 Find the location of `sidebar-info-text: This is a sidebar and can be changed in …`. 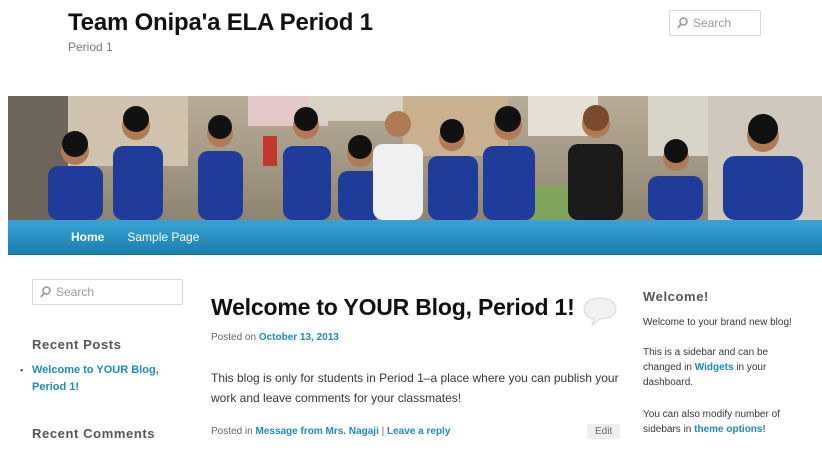

sidebar-info-text: This is a sidebar and can be changed in … is located at coordinates (710, 367).